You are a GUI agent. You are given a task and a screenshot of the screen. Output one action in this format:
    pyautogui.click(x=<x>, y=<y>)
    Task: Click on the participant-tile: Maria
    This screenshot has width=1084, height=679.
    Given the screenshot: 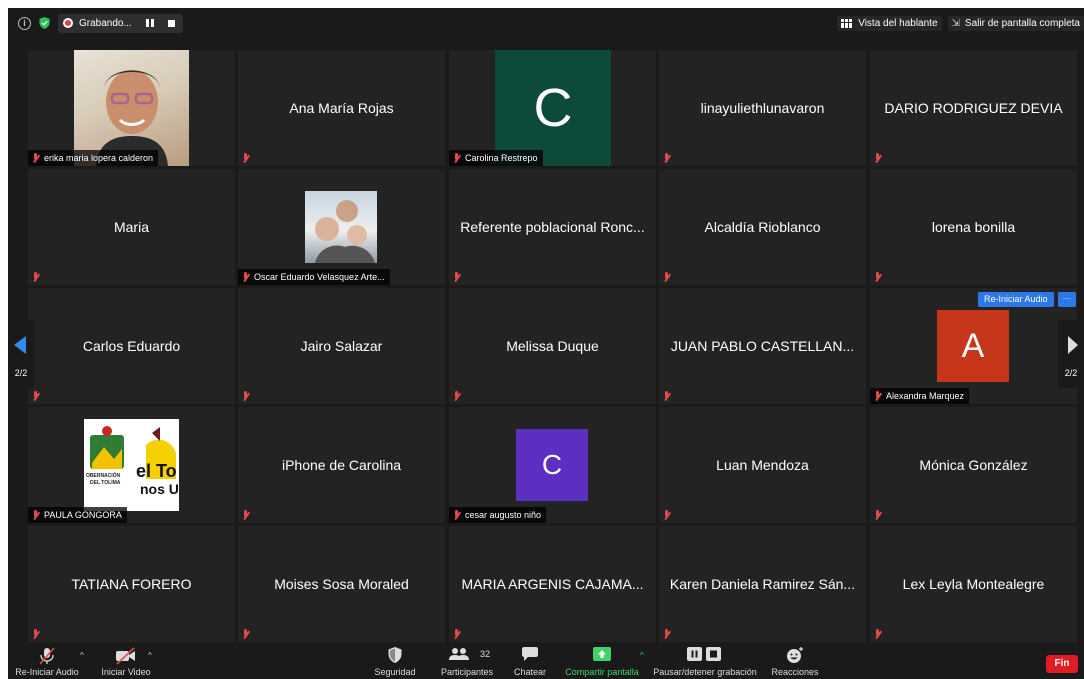 What is the action you would take?
    pyautogui.click(x=131, y=227)
    